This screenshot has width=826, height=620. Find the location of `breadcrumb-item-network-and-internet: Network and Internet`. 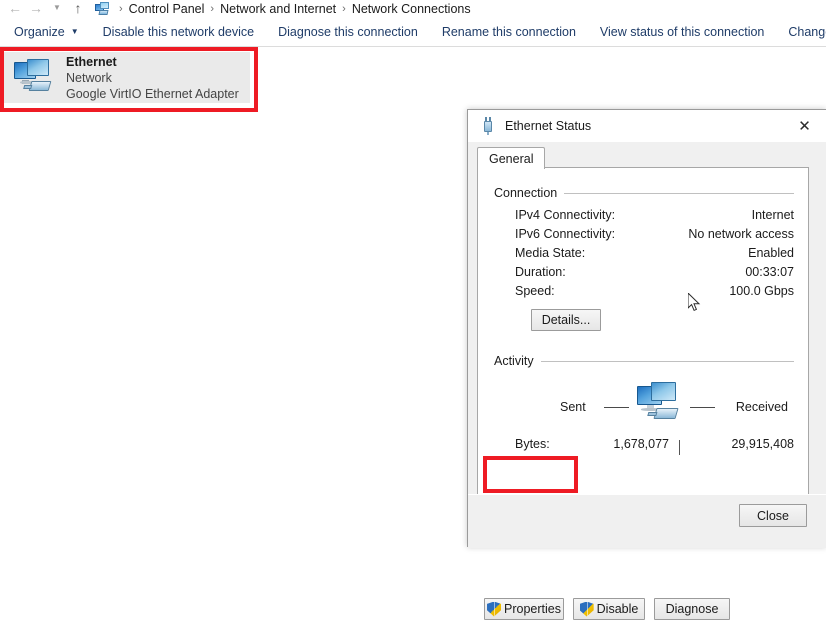

breadcrumb-item-network-and-internet: Network and Internet is located at coordinates (278, 9).